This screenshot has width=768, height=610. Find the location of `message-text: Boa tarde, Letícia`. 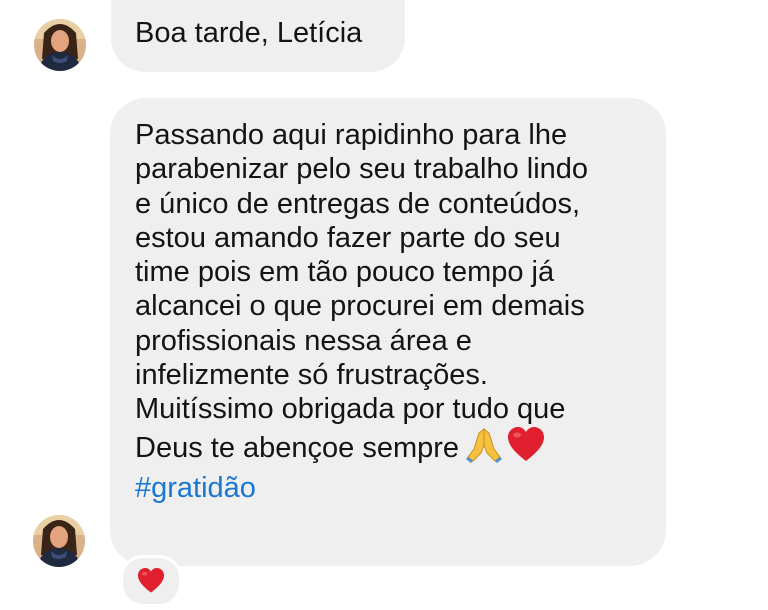

message-text: Boa tarde, Letícia is located at coordinates (249, 33).